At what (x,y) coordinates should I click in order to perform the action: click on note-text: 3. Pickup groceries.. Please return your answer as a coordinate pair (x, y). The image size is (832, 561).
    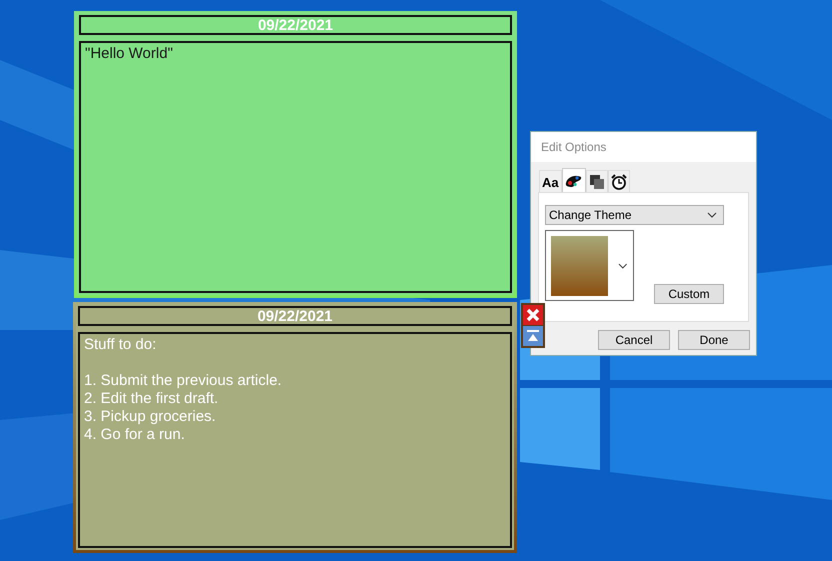
    Looking at the image, I should click on (150, 416).